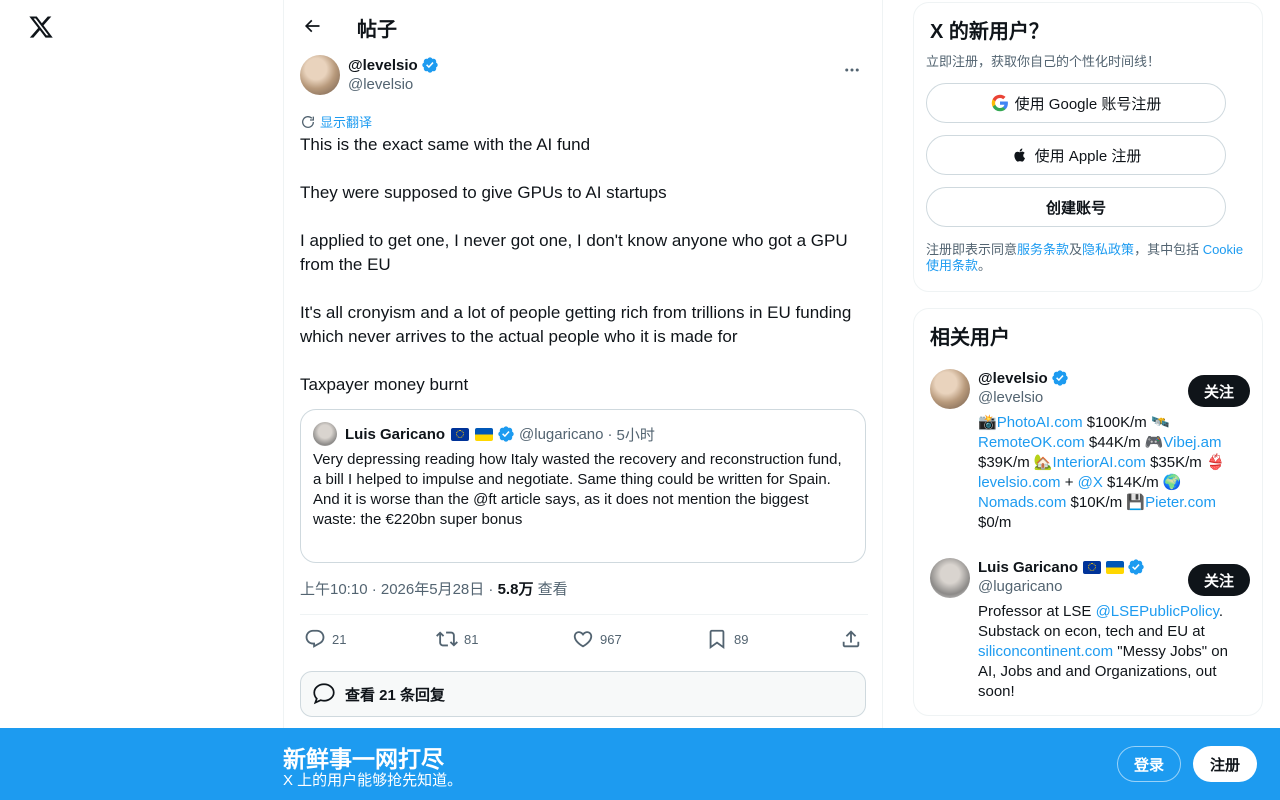  Describe the element at coordinates (1149, 764) in the screenshot. I see `login-button: 登录` at that location.